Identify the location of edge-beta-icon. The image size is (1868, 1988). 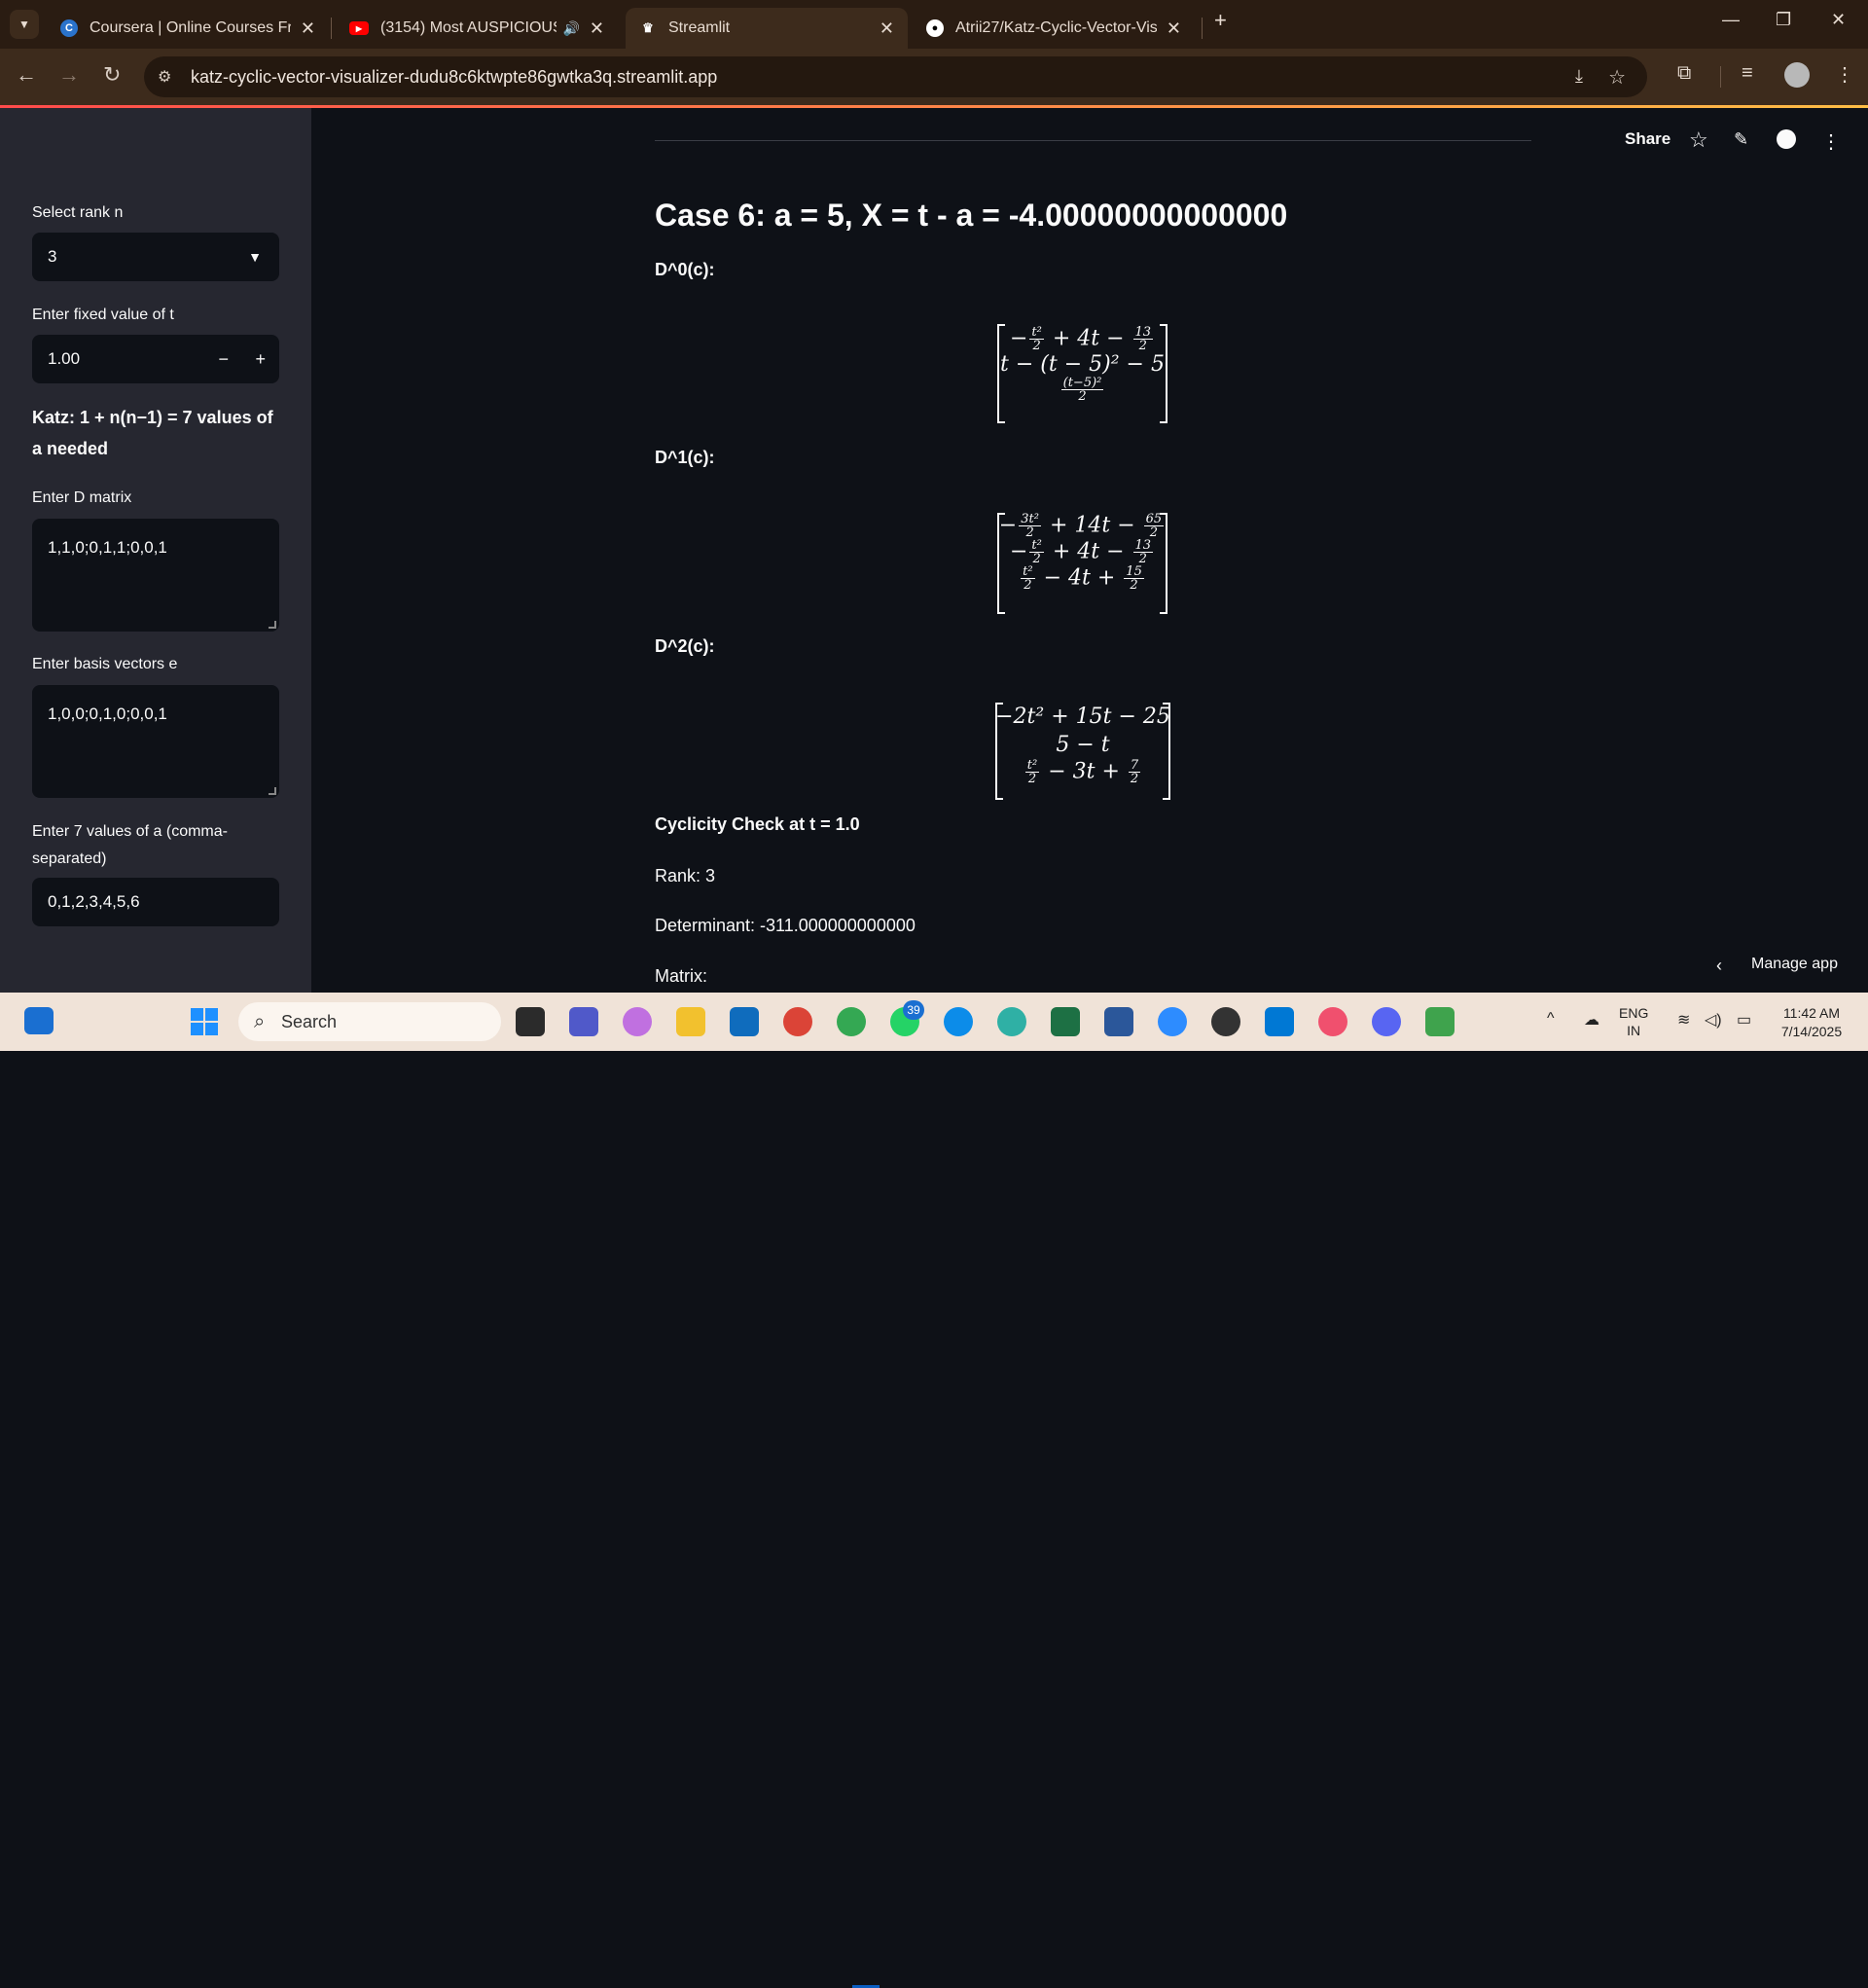
(1012, 1021).